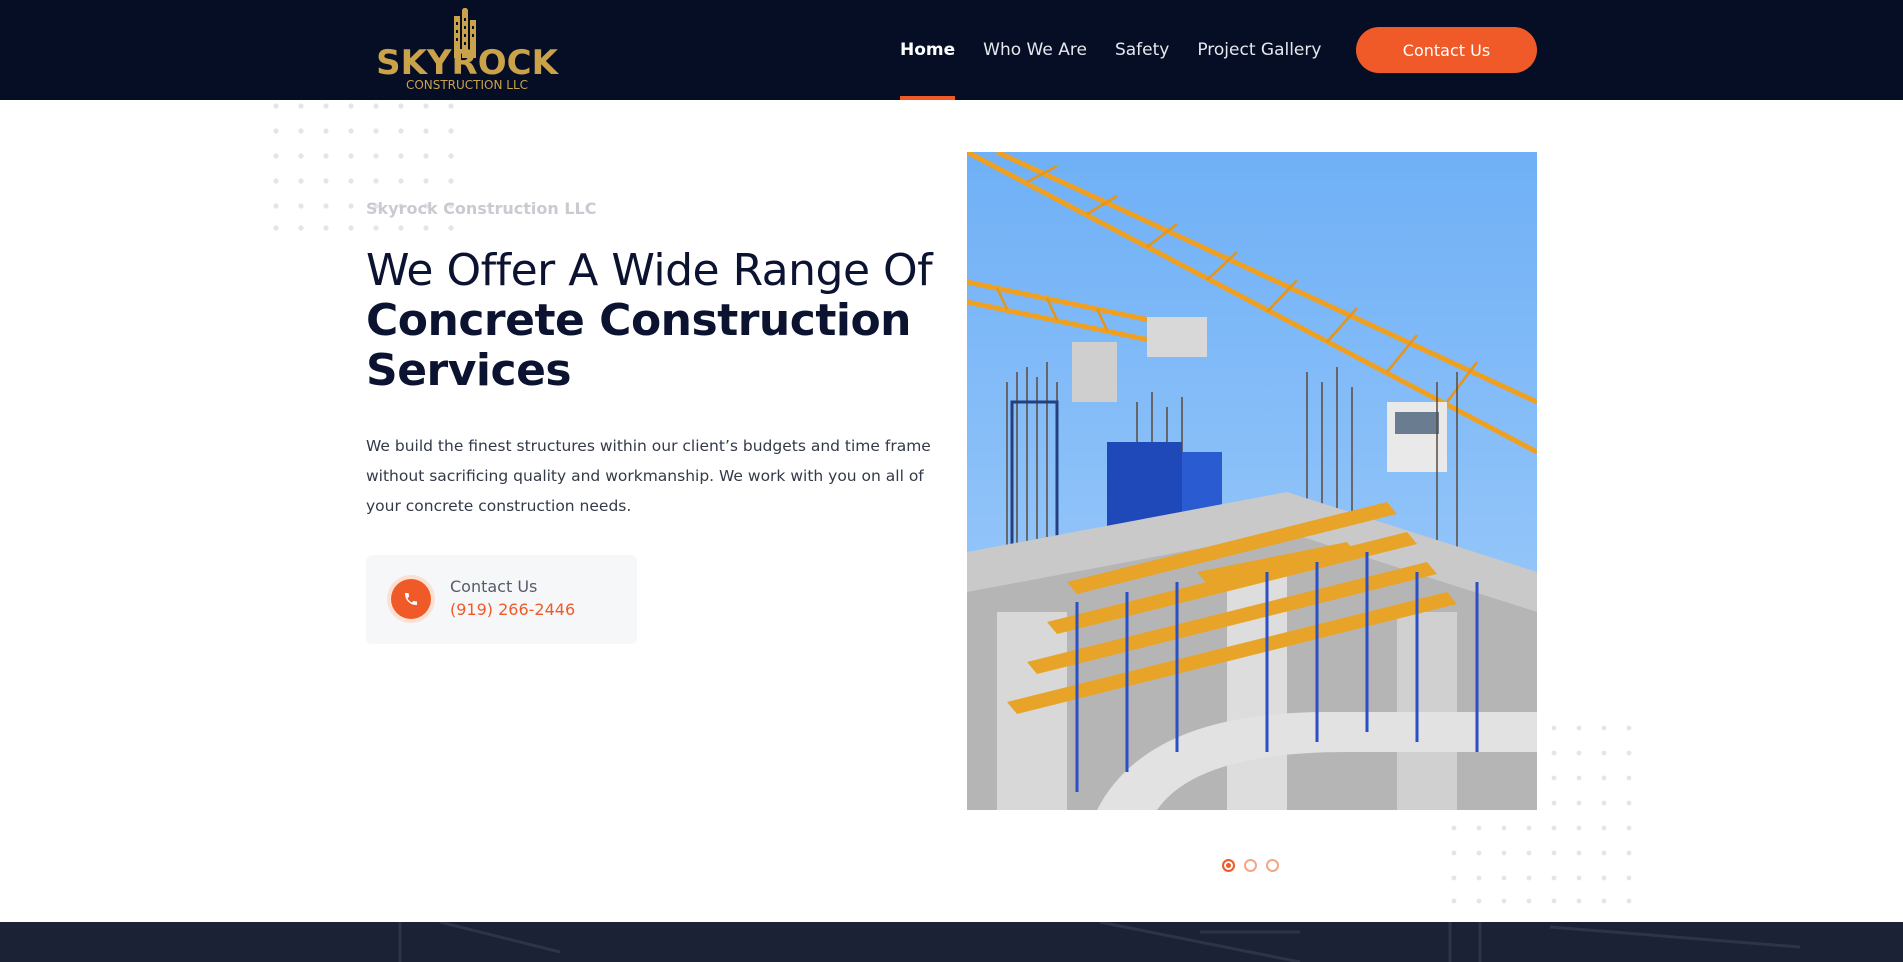 Image resolution: width=1903 pixels, height=962 pixels. What do you see at coordinates (469, 370) in the screenshot?
I see `headline-line-3: Services` at bounding box center [469, 370].